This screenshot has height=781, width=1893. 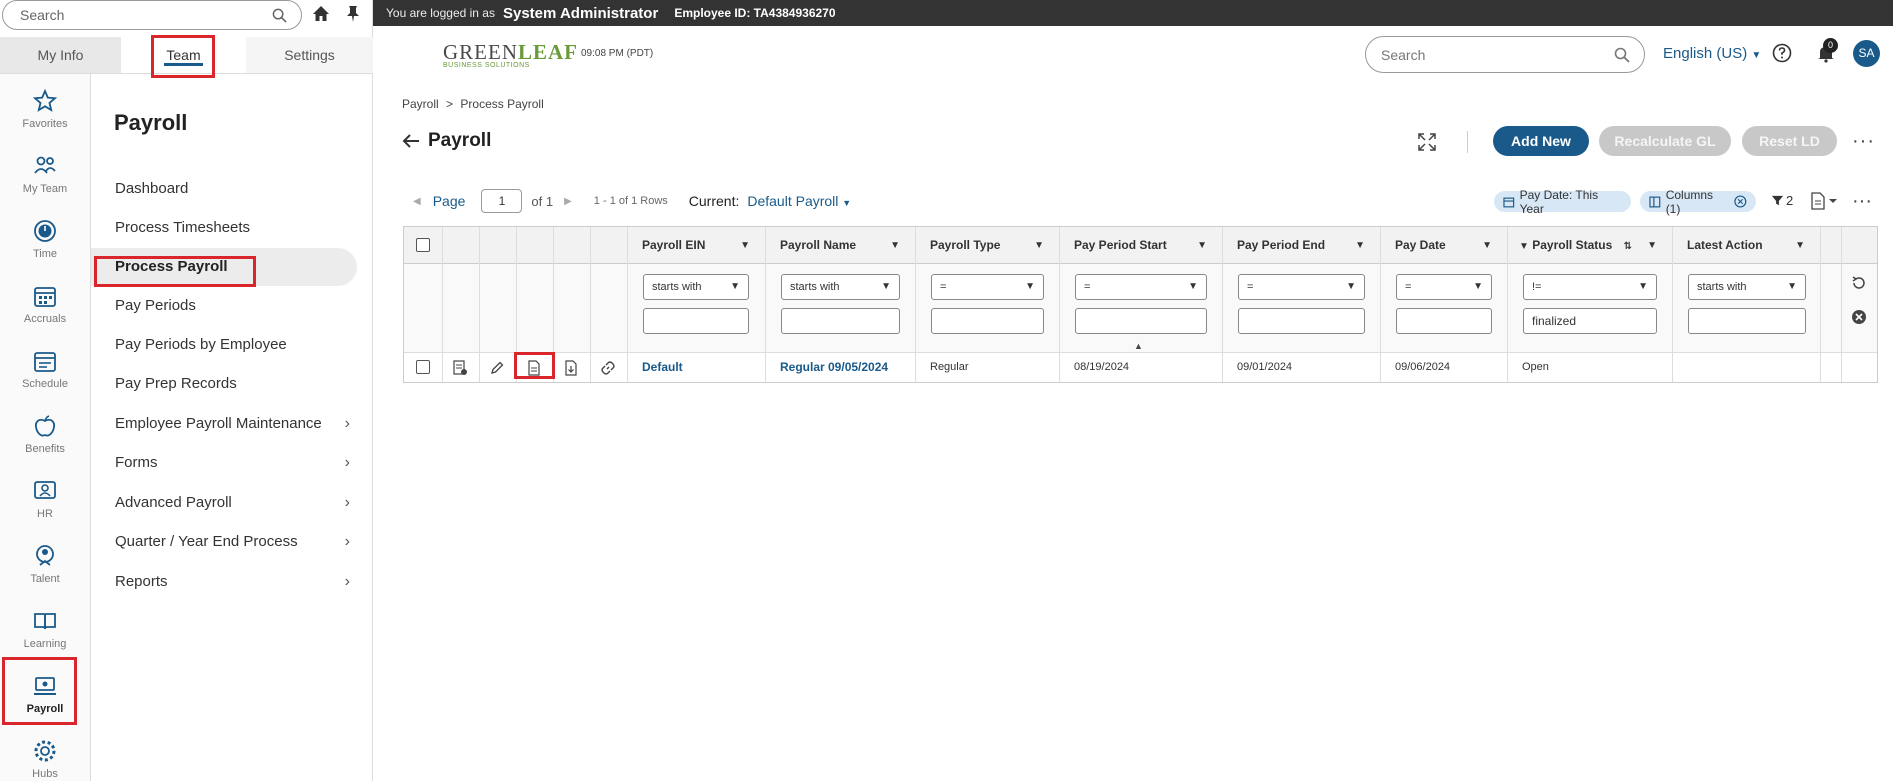 I want to click on payroll-summary-icon, so click(x=460, y=368).